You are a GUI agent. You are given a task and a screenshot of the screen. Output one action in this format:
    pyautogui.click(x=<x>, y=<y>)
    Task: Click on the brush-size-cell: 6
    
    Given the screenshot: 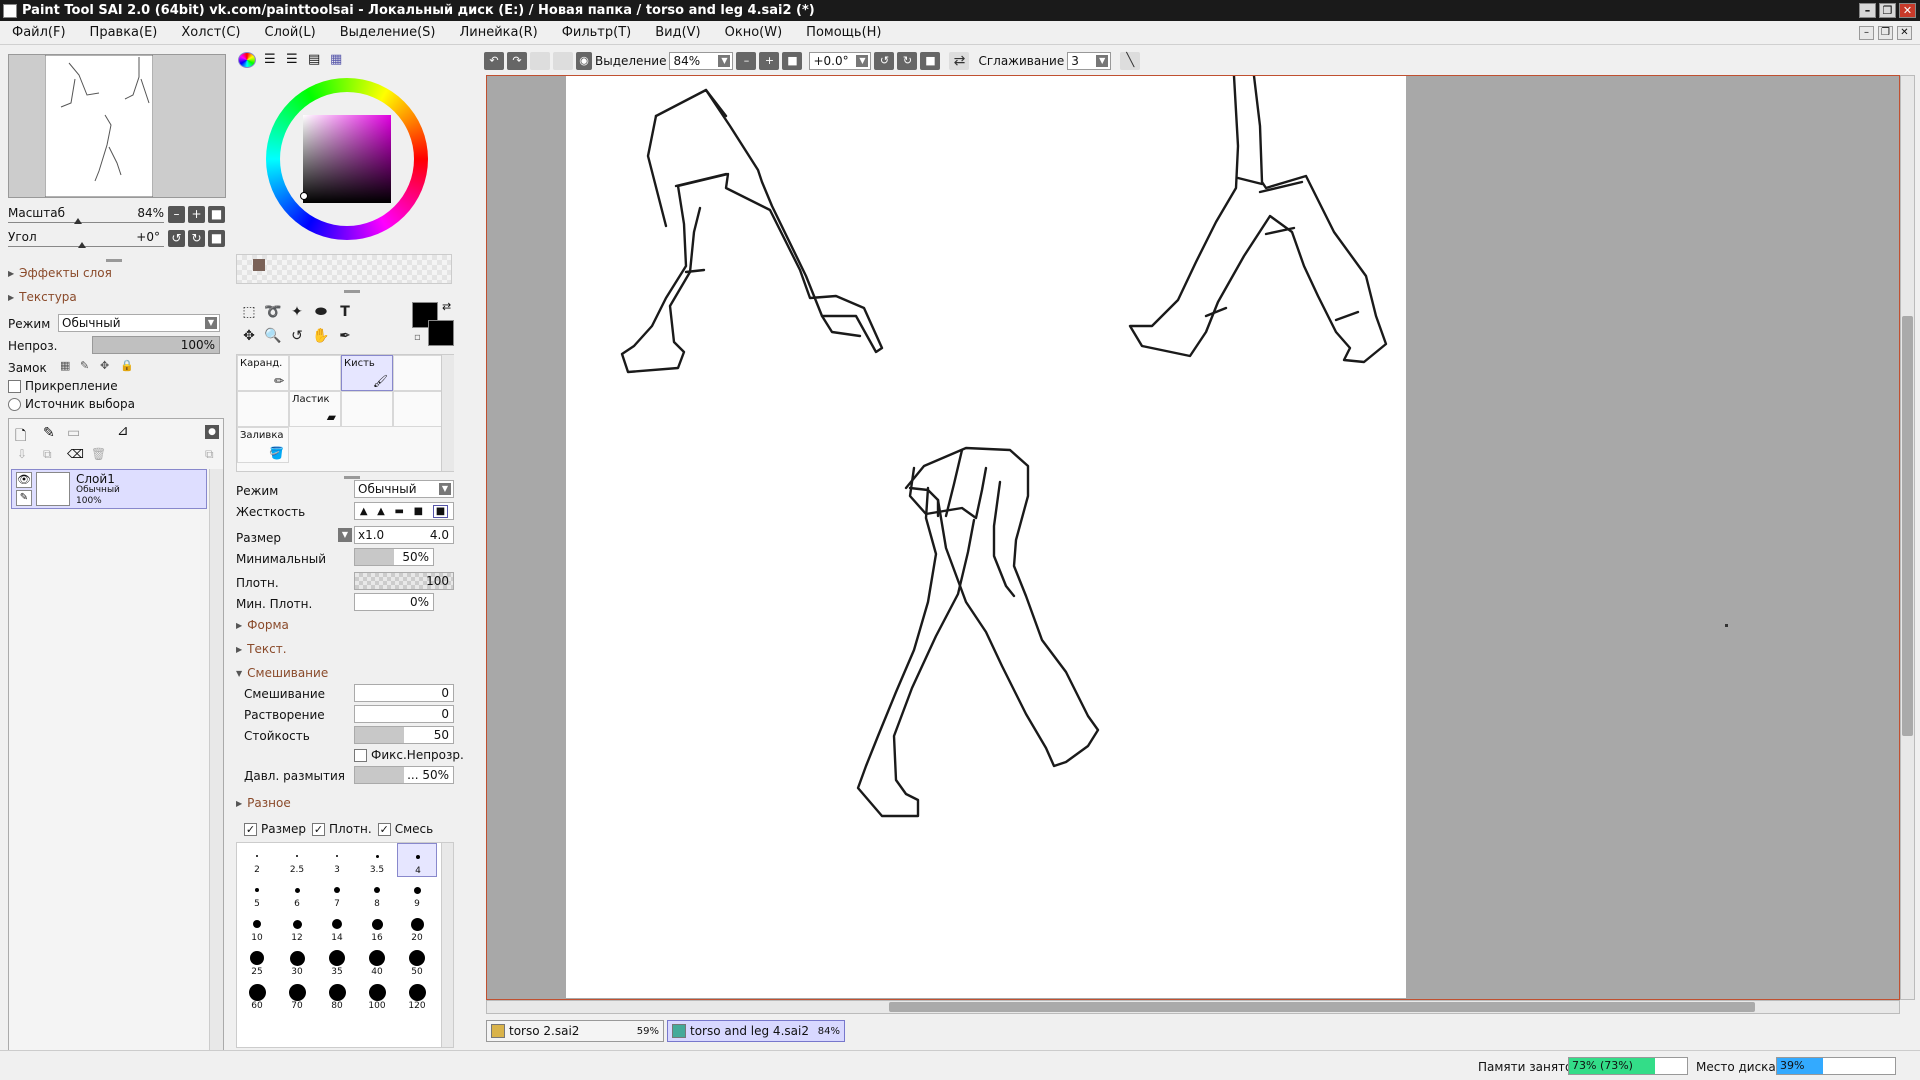 What is the action you would take?
    pyautogui.click(x=297, y=894)
    